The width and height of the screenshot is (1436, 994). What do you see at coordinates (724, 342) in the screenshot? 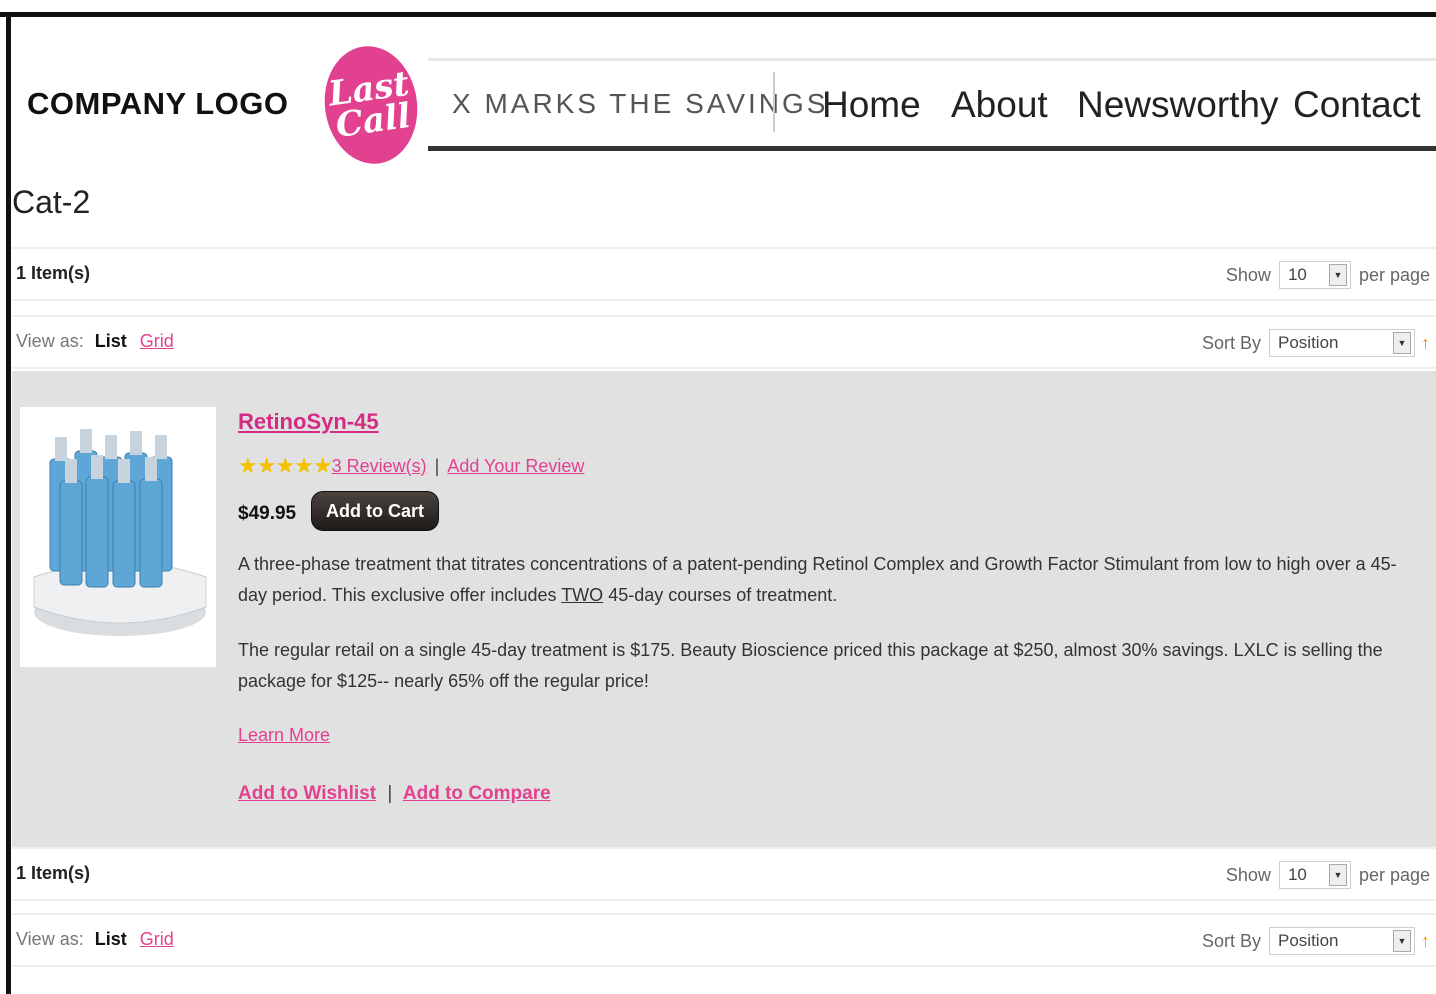
I see `sorter-top: View as: List Grid Sort By Position ▼ ↑` at bounding box center [724, 342].